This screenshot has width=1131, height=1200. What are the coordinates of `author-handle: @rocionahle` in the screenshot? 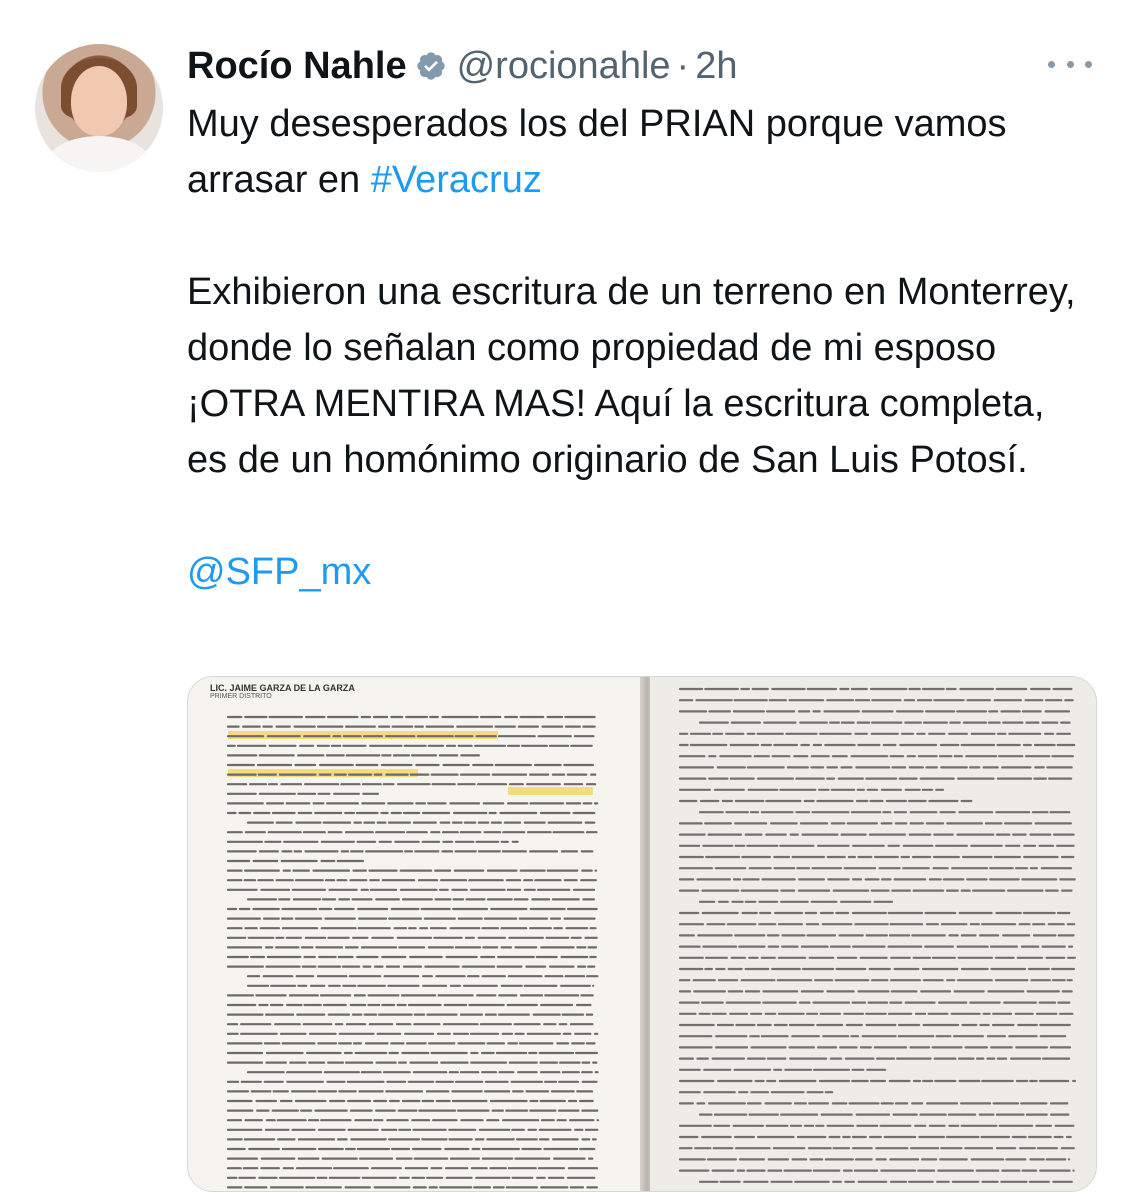 It's located at (564, 66).